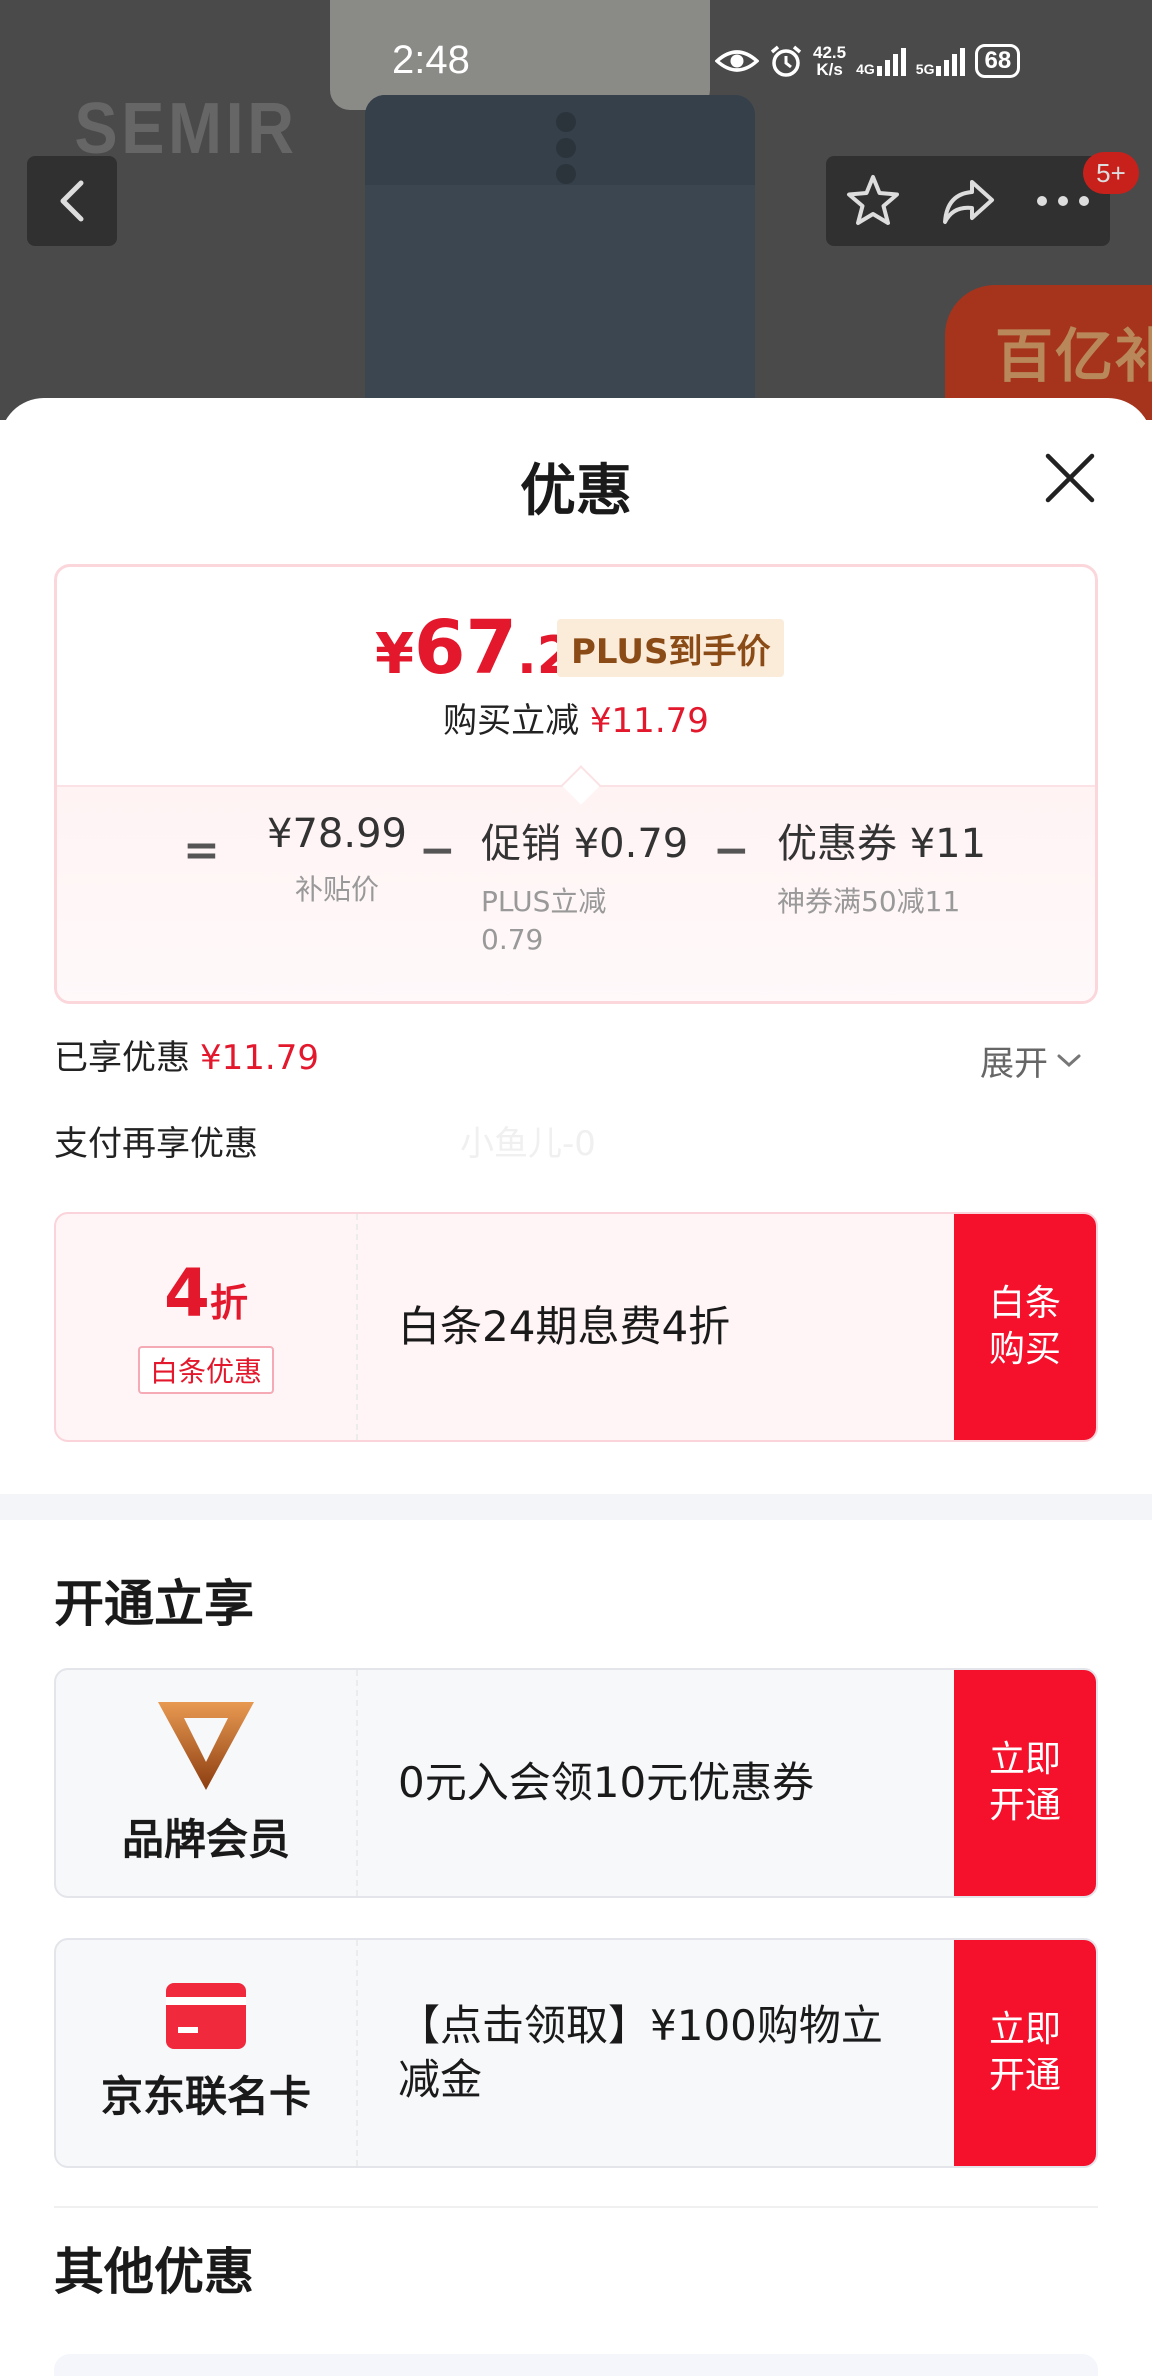 Image resolution: width=1152 pixels, height=2376 pixels. What do you see at coordinates (576, 721) in the screenshot?
I see `instant-discount-line: 购买立减 ¥11.79` at bounding box center [576, 721].